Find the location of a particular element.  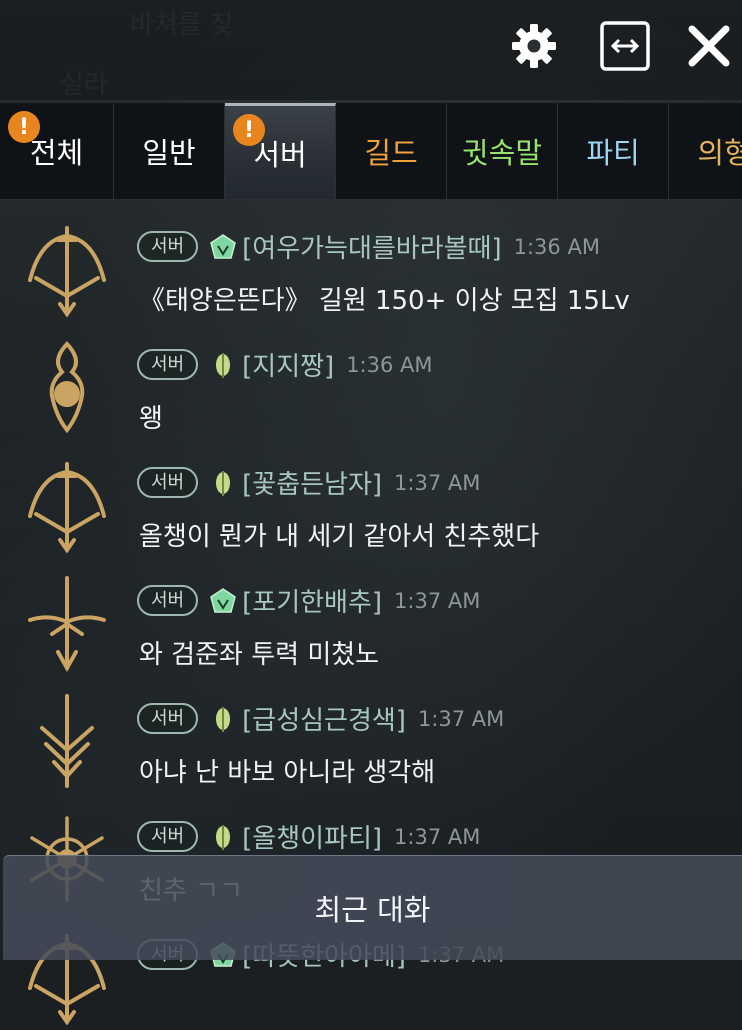

message-header: 서버 [포기한배추] 1:37 AM is located at coordinates (308, 600).